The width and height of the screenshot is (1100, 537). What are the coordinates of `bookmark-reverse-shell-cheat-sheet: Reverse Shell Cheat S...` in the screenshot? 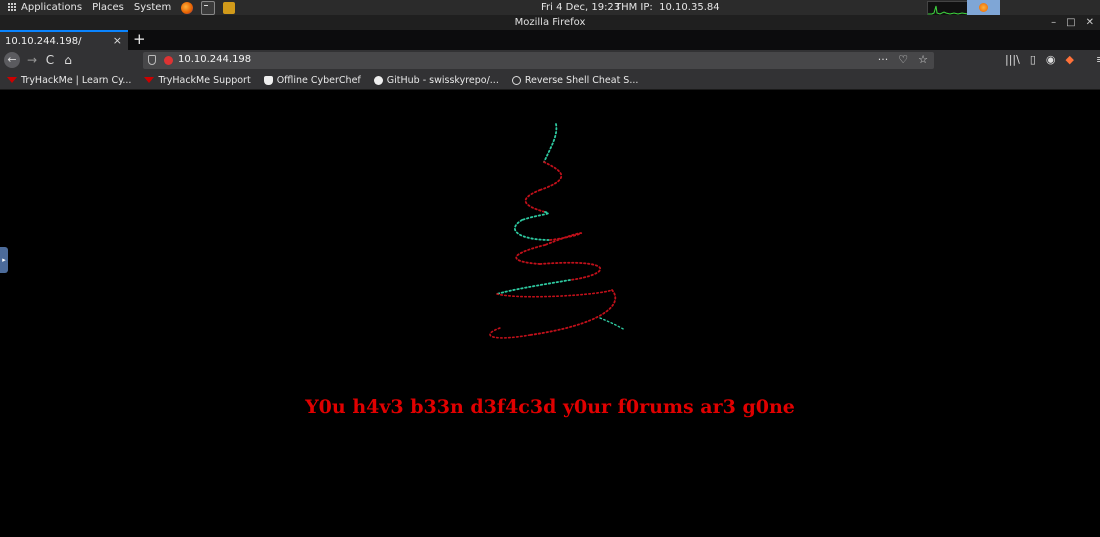 It's located at (575, 80).